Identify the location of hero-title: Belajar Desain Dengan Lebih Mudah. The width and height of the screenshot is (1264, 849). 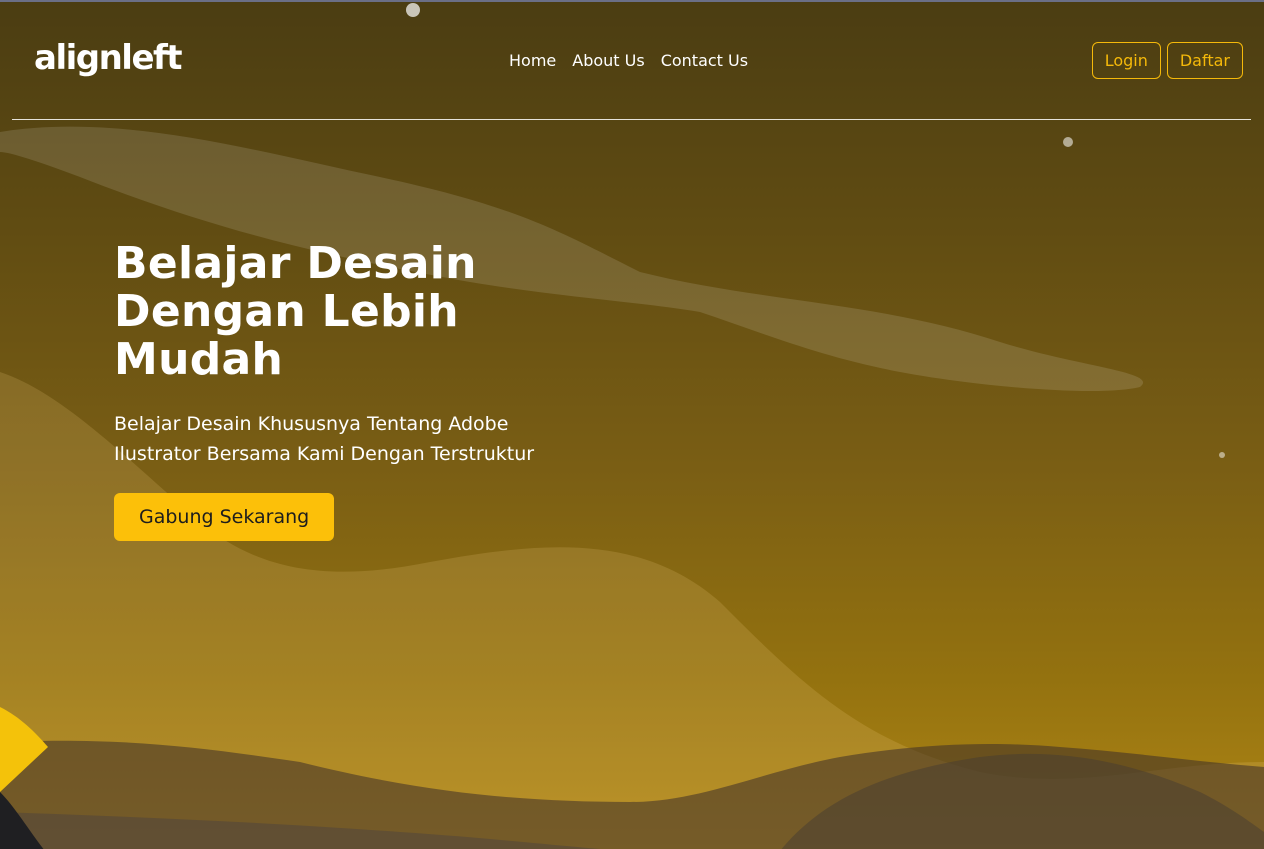
(295, 311).